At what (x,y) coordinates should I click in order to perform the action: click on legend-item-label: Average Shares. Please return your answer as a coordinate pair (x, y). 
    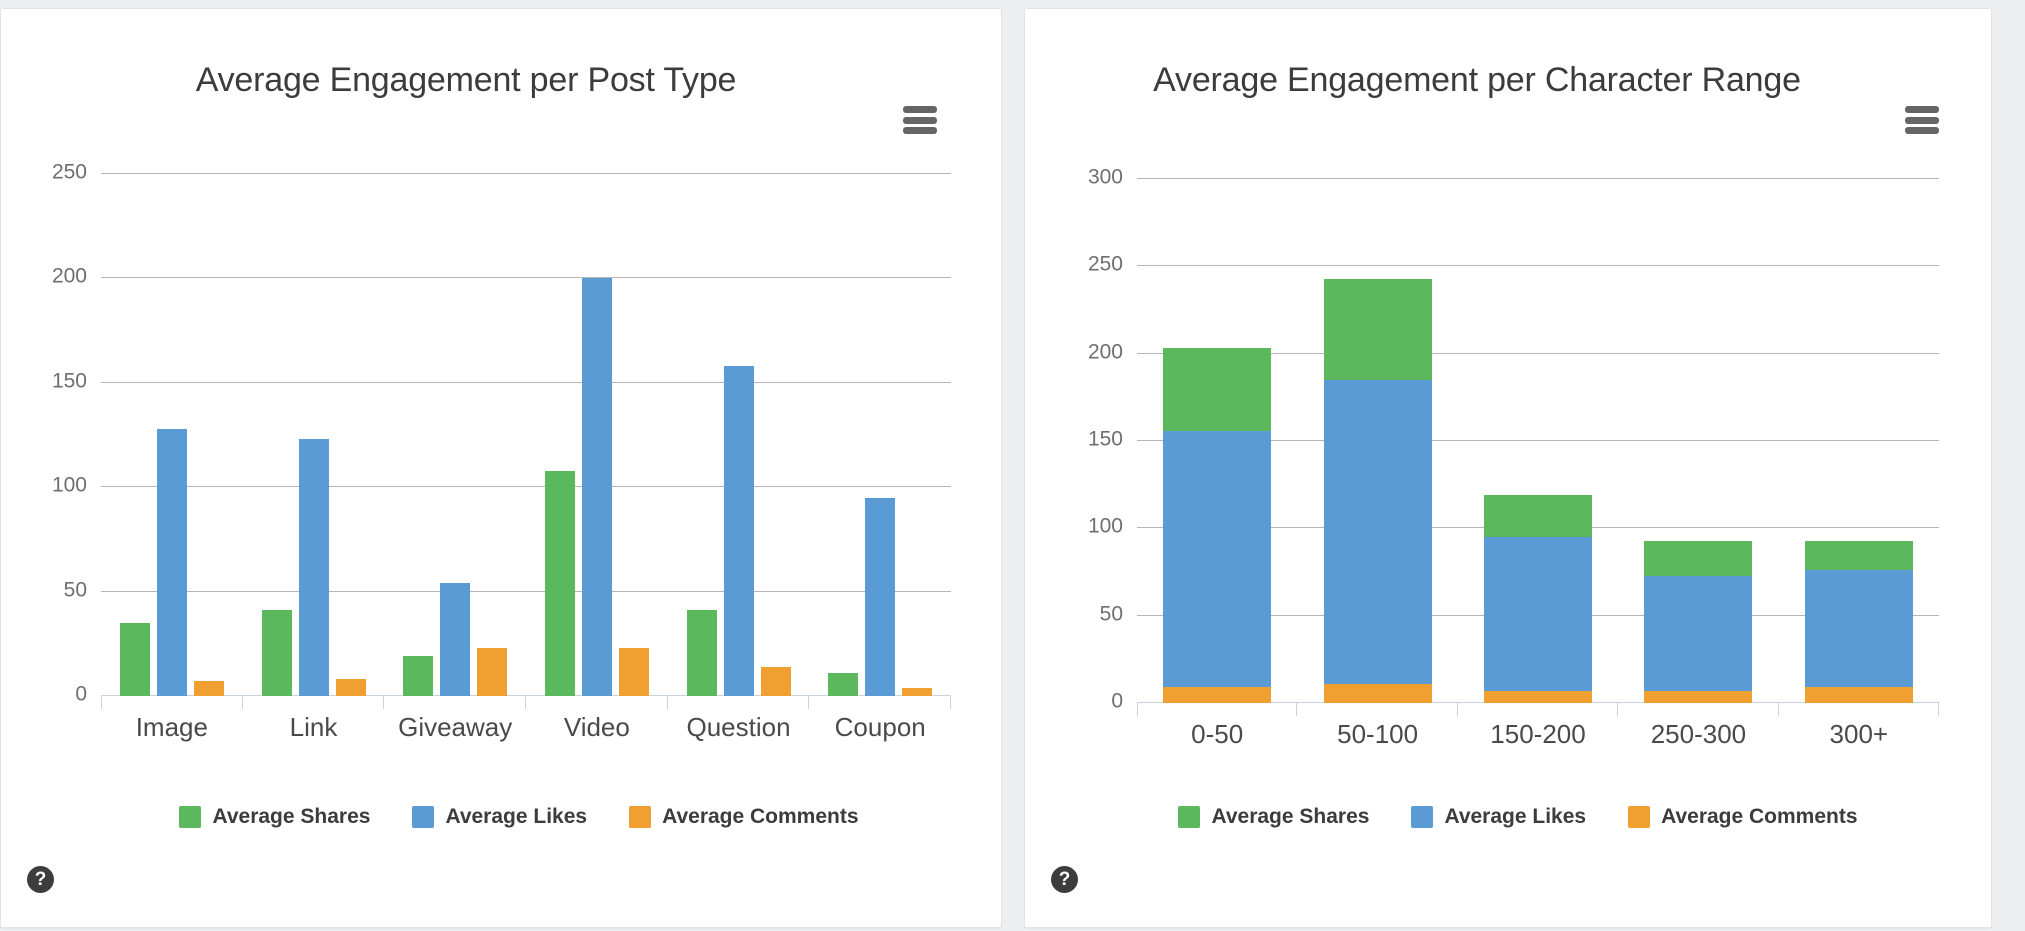
    Looking at the image, I should click on (291, 816).